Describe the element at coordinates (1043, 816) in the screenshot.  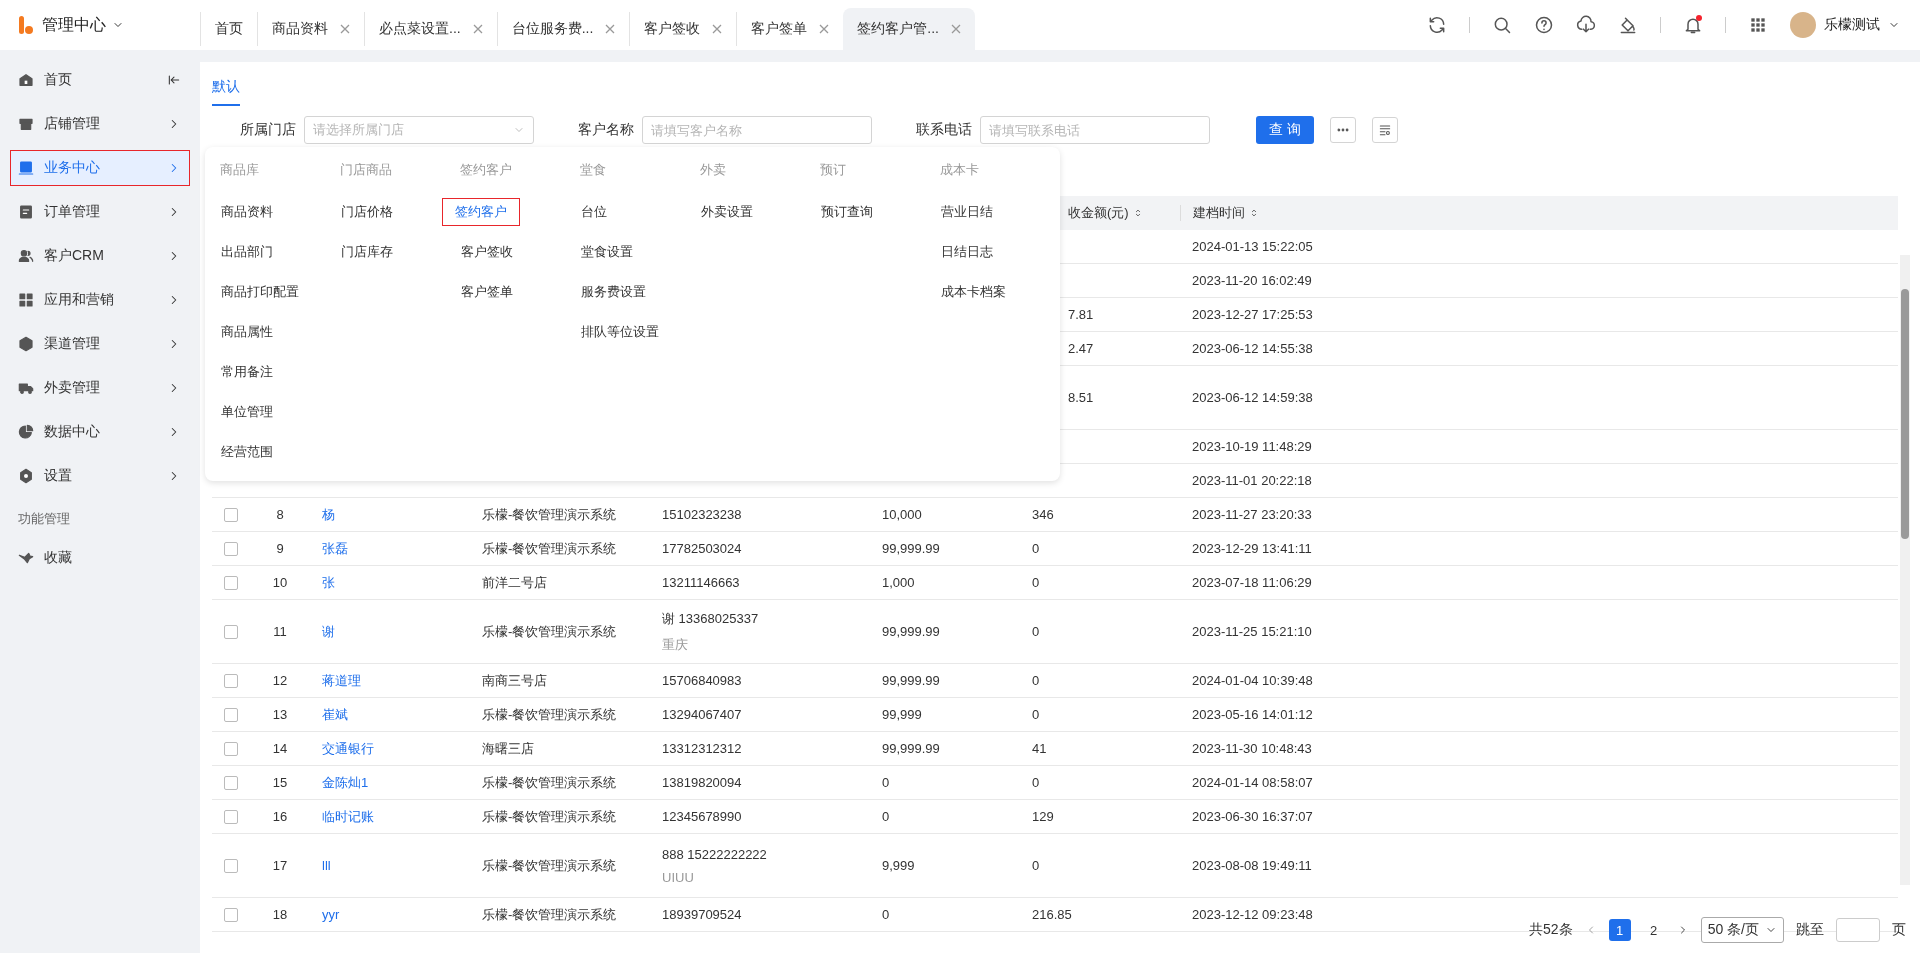
I see `table-cell-text: 129` at that location.